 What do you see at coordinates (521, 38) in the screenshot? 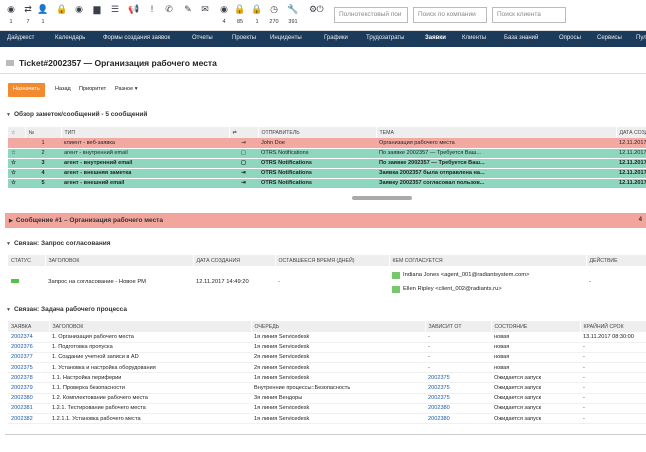
I see `nav-item: База знаний` at bounding box center [521, 38].